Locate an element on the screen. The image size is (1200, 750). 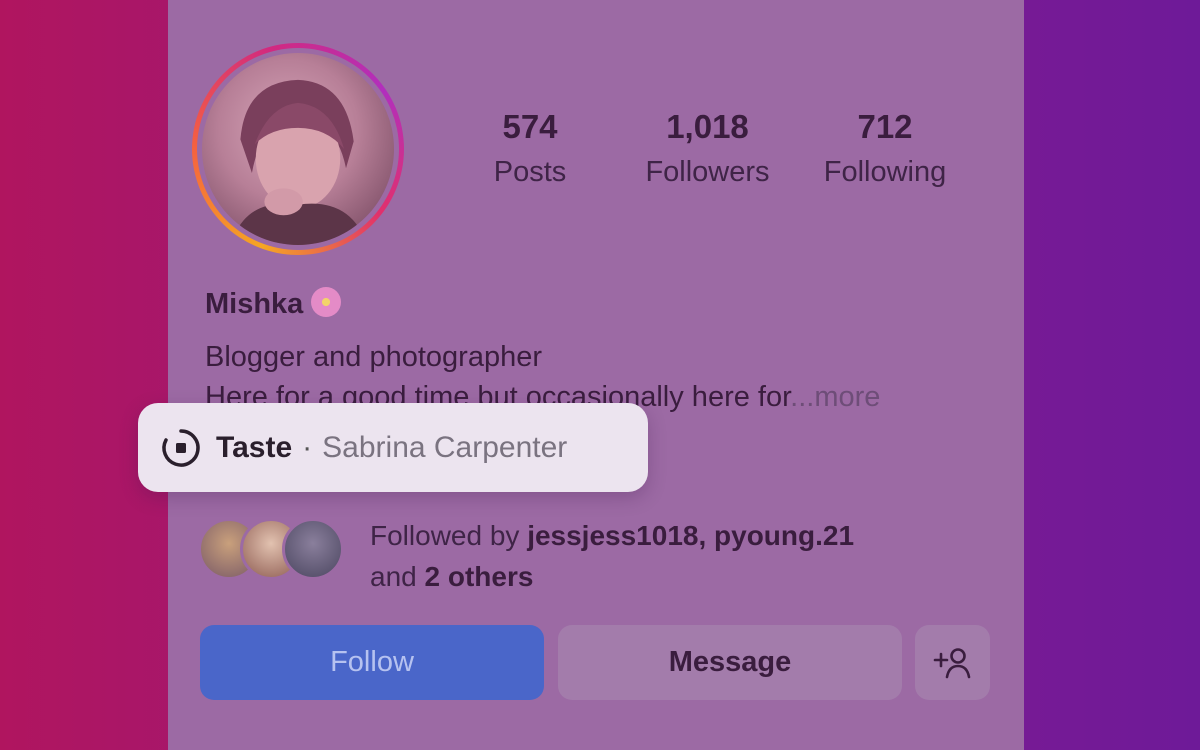
followers-count: 1,018 is located at coordinates (707, 126).